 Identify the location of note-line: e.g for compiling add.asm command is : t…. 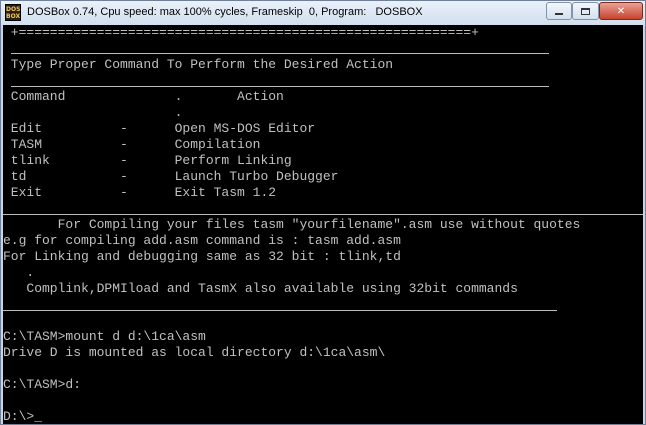
(202, 240).